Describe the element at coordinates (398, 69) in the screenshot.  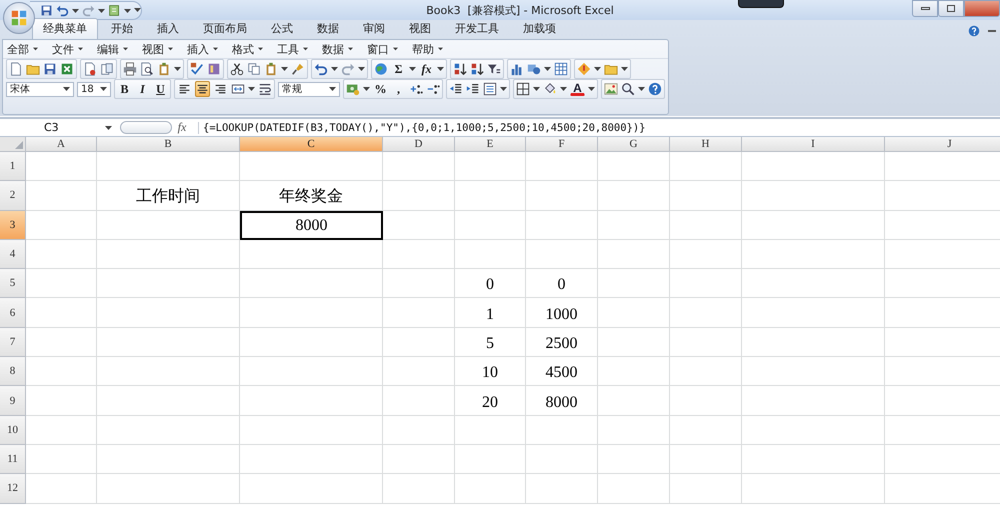
I see `sum-button: Σ` at that location.